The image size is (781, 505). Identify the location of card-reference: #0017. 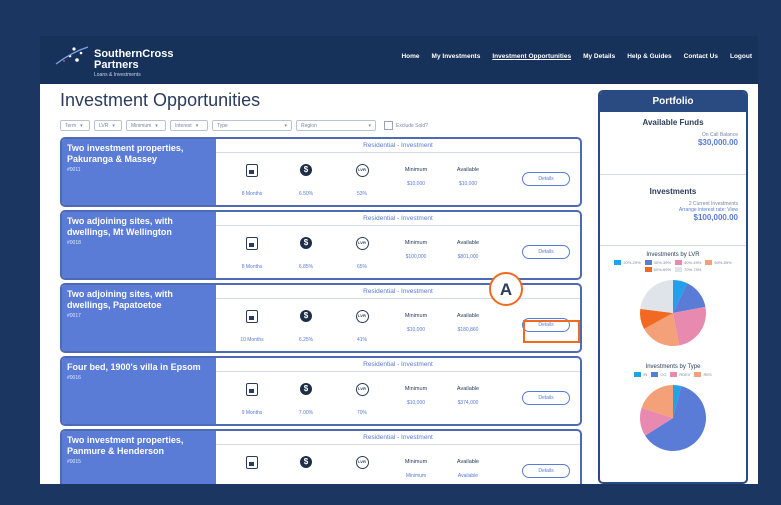
(74, 316).